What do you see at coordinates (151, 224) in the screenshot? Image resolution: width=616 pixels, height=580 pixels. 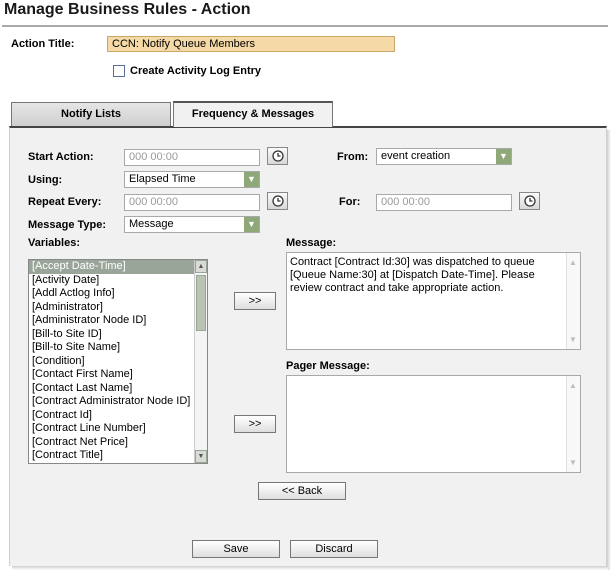 I see `message-type-value: Message` at bounding box center [151, 224].